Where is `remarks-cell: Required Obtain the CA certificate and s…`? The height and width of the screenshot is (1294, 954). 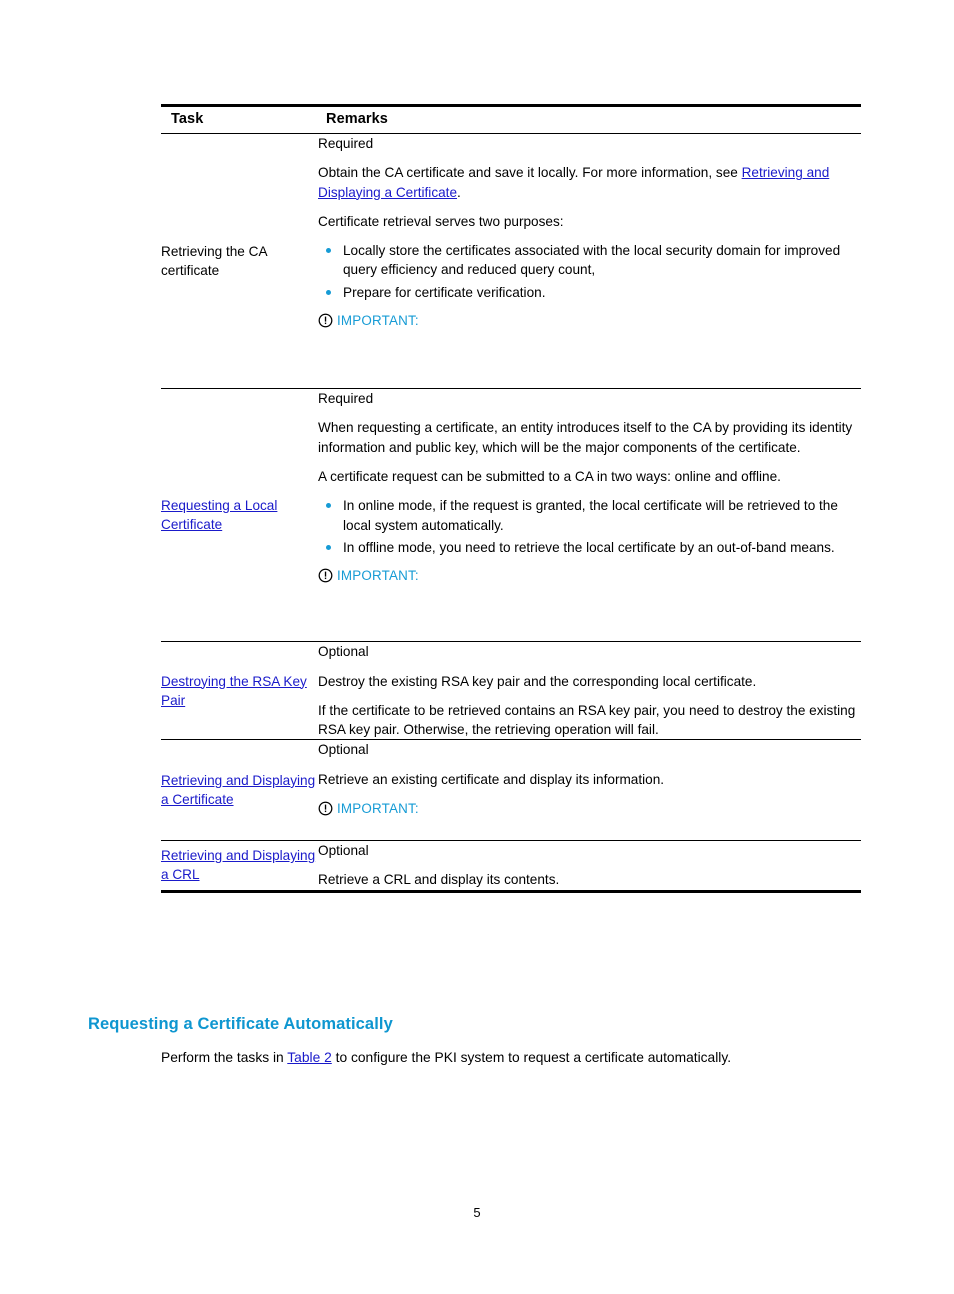 remarks-cell: Required Obtain the CA certificate and s… is located at coordinates (589, 261).